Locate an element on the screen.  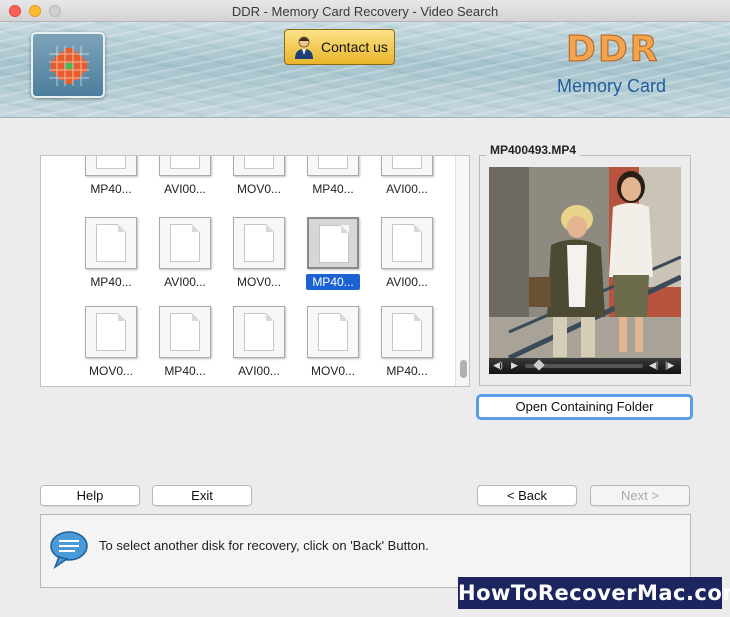
video-seek-bar is located at coordinates (584, 365).